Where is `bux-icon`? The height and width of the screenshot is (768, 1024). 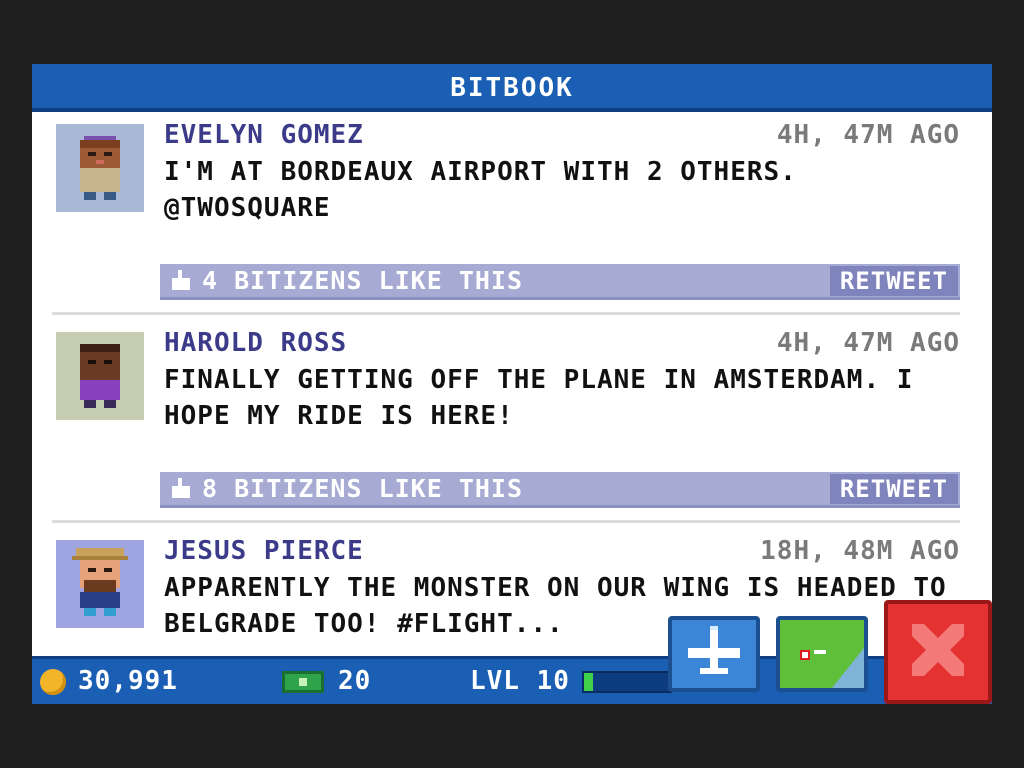
bux-icon is located at coordinates (303, 682).